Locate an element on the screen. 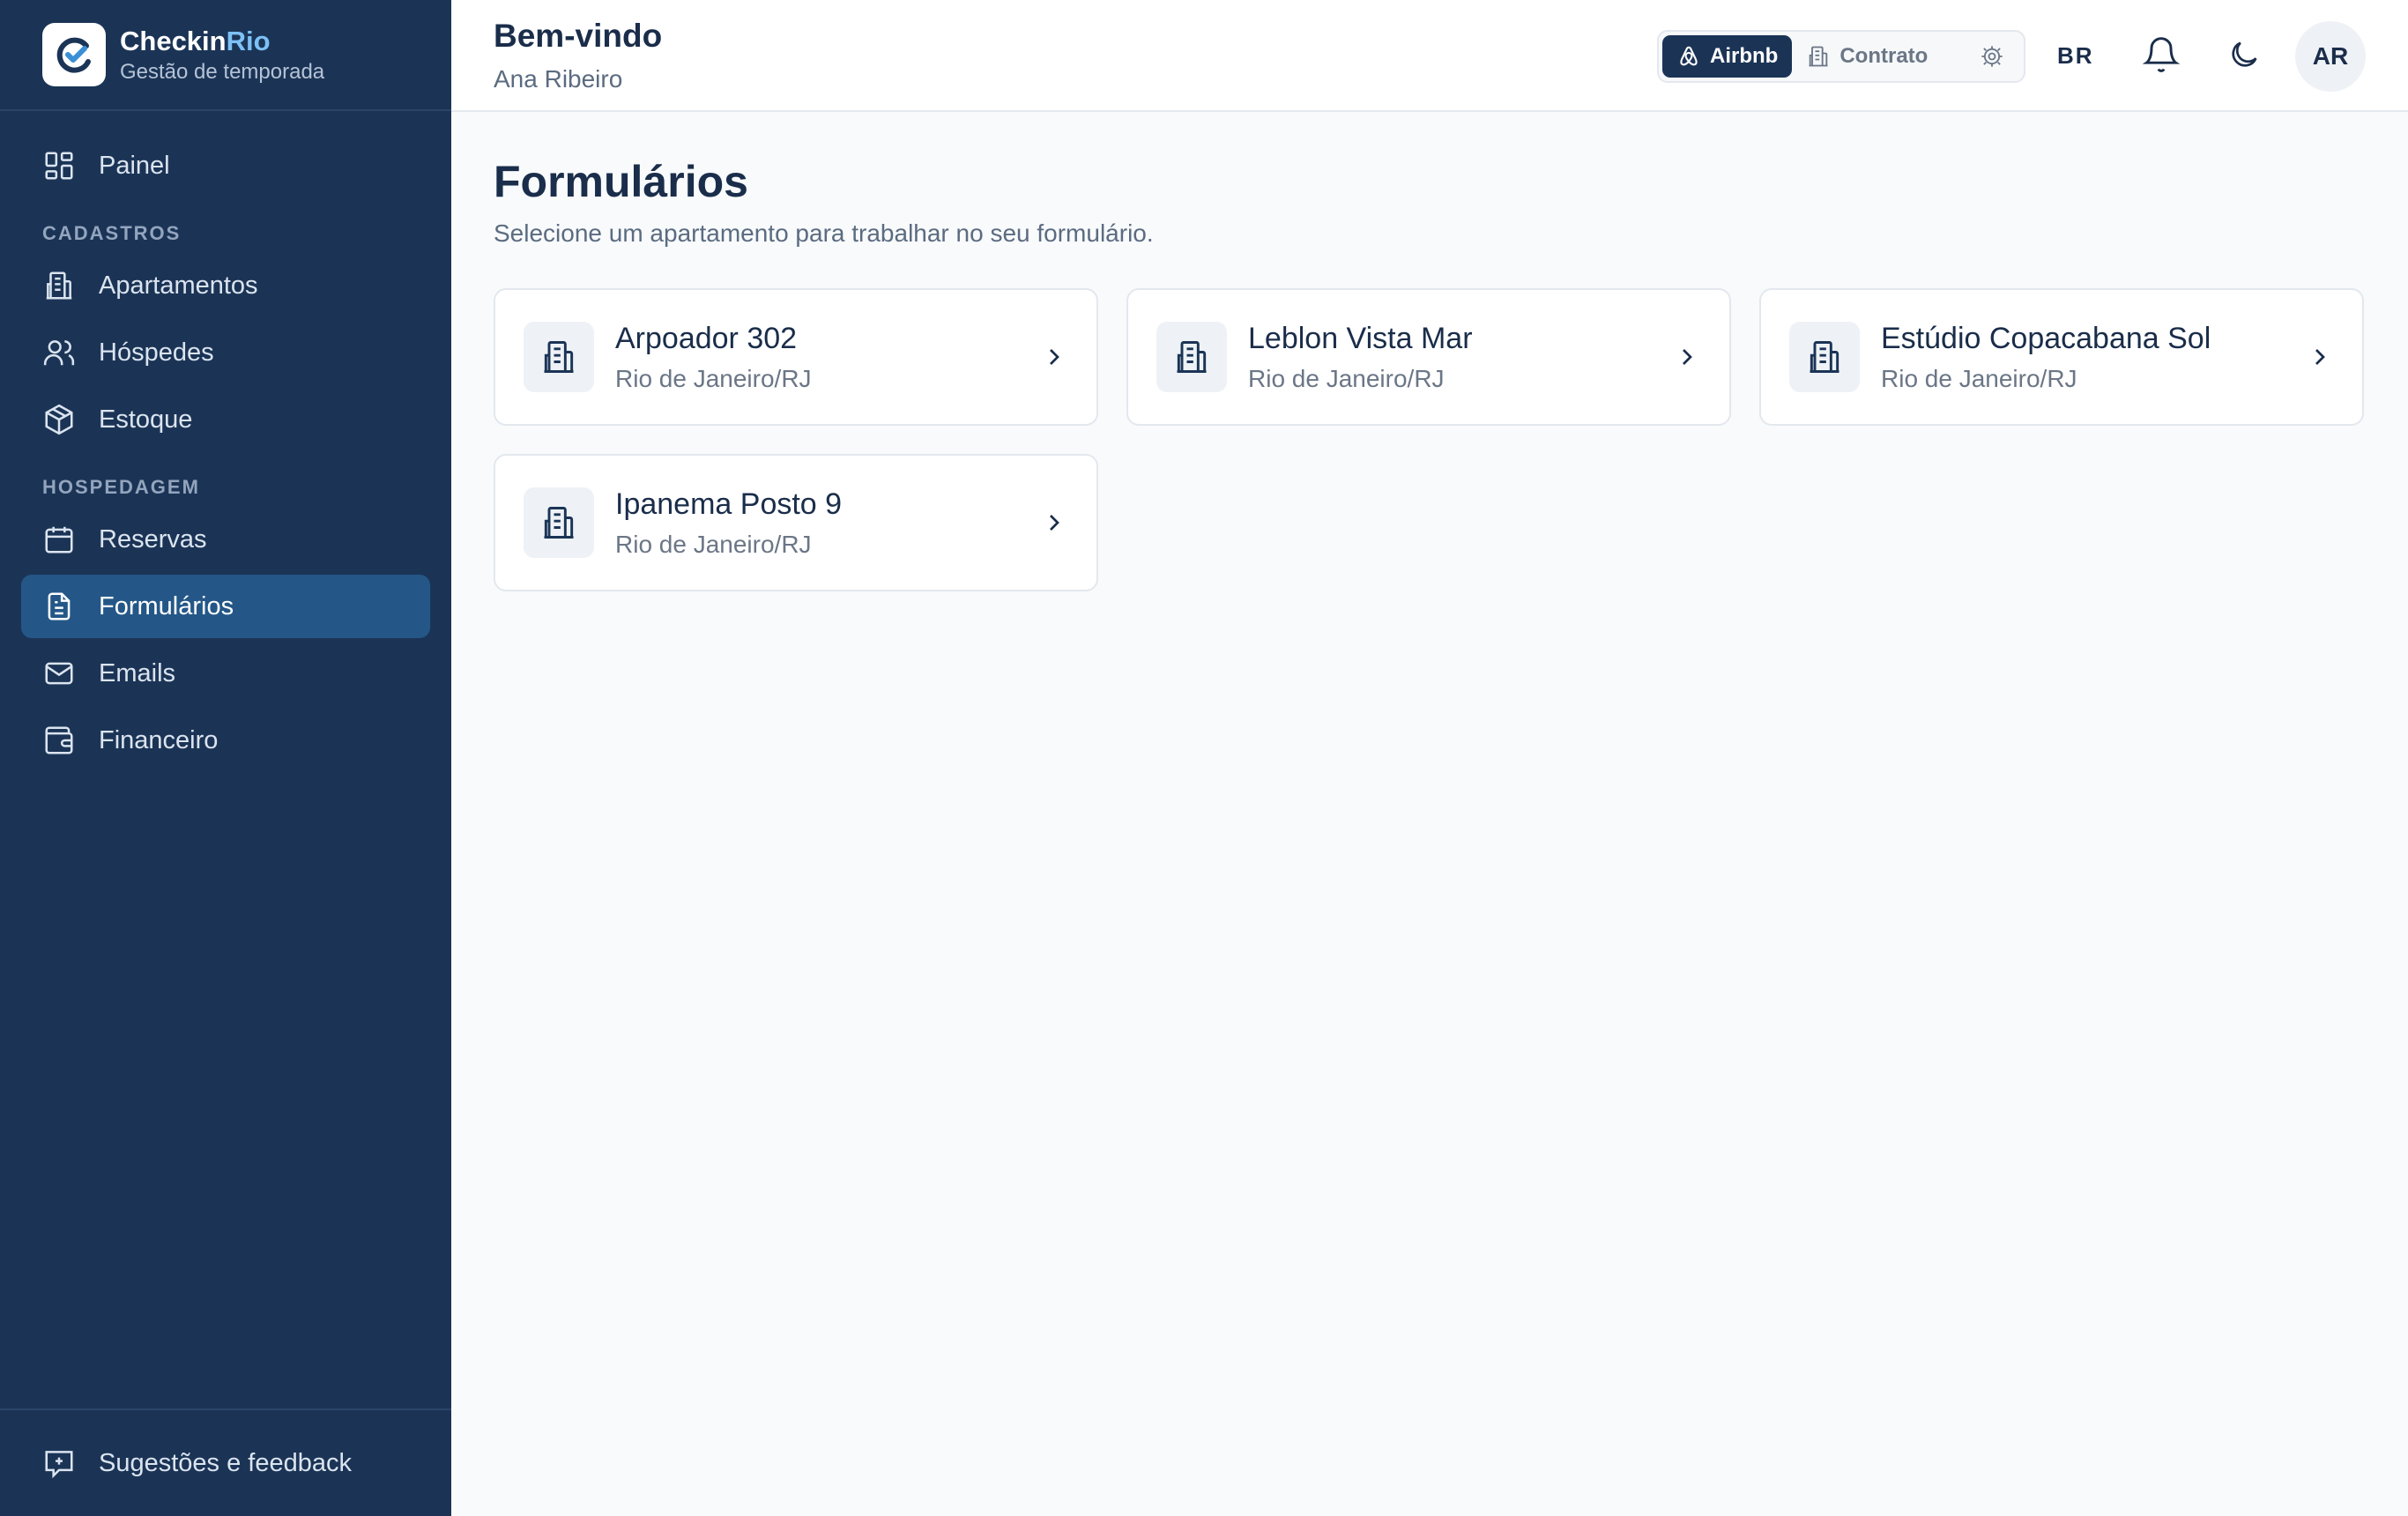 The width and height of the screenshot is (2408, 1516). apartment-name: Estúdio Copacabana Sol is located at coordinates (2046, 338).